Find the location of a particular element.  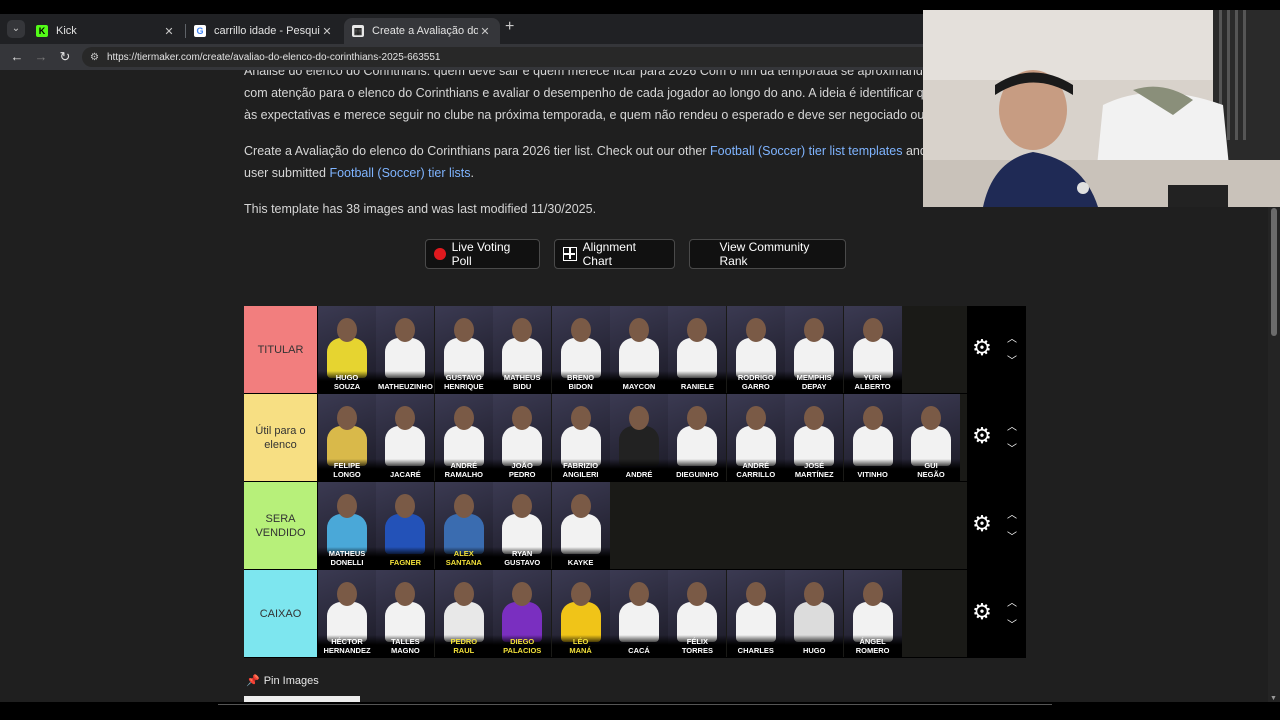

player-card: LÉO MANÁ is located at coordinates (580, 613).